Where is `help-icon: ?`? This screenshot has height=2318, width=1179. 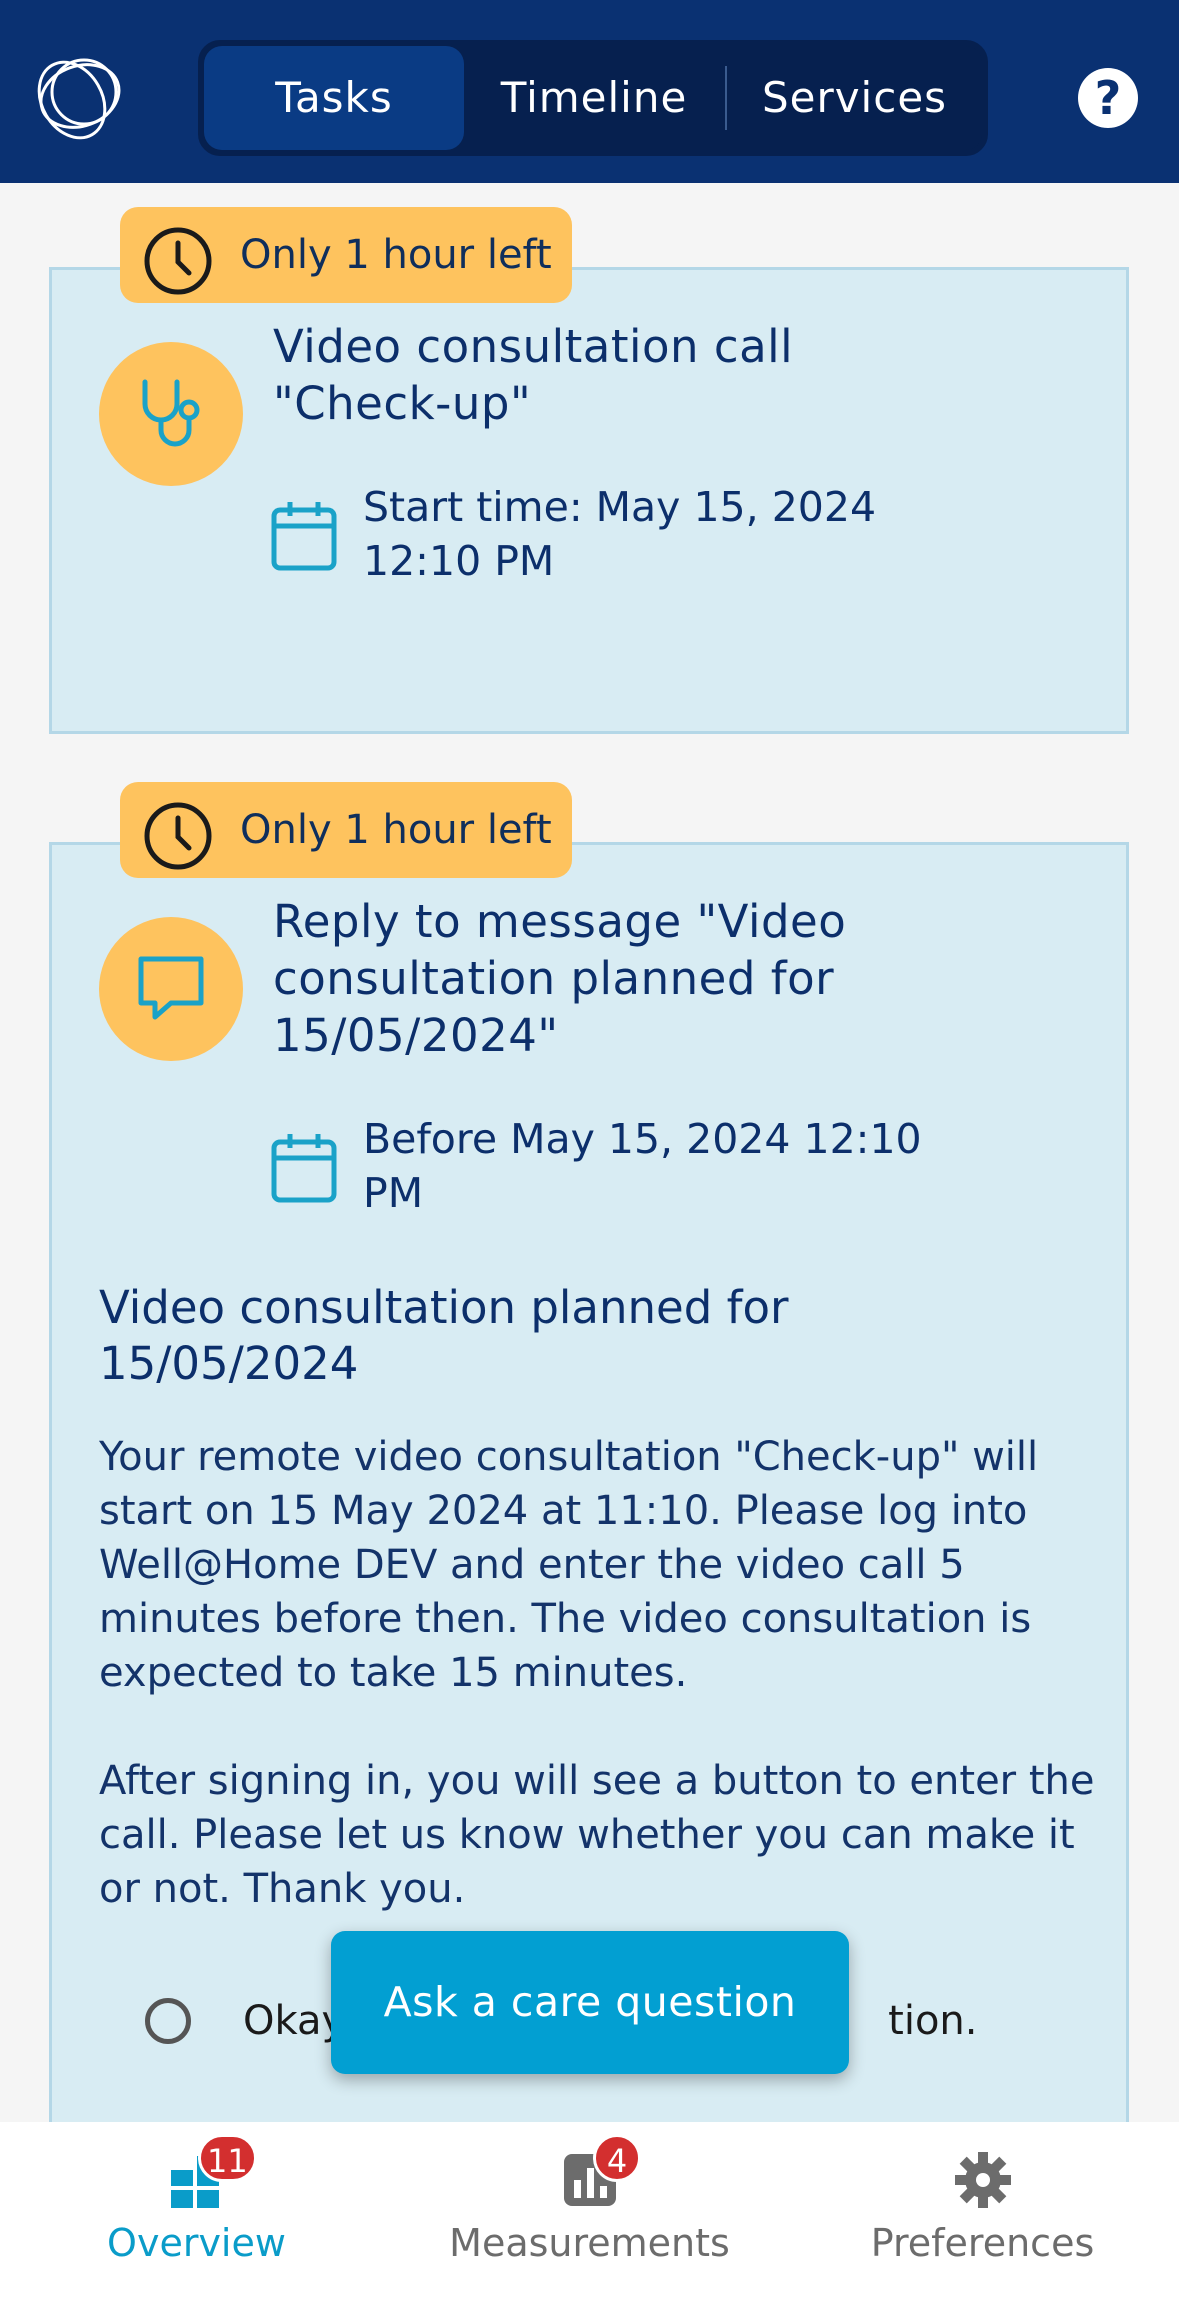
help-icon: ? is located at coordinates (1108, 98).